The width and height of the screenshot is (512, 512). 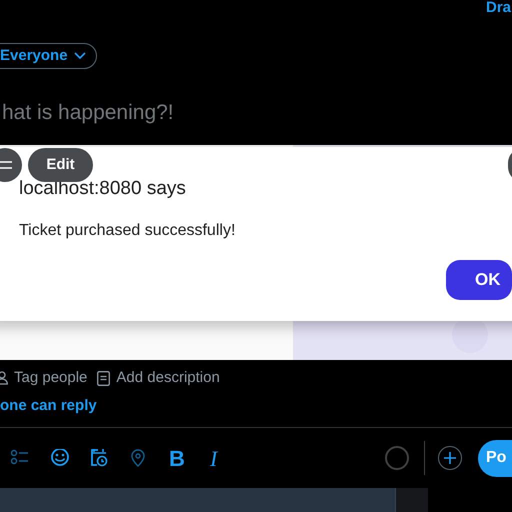 What do you see at coordinates (397, 458) in the screenshot?
I see `progress-ring-icon` at bounding box center [397, 458].